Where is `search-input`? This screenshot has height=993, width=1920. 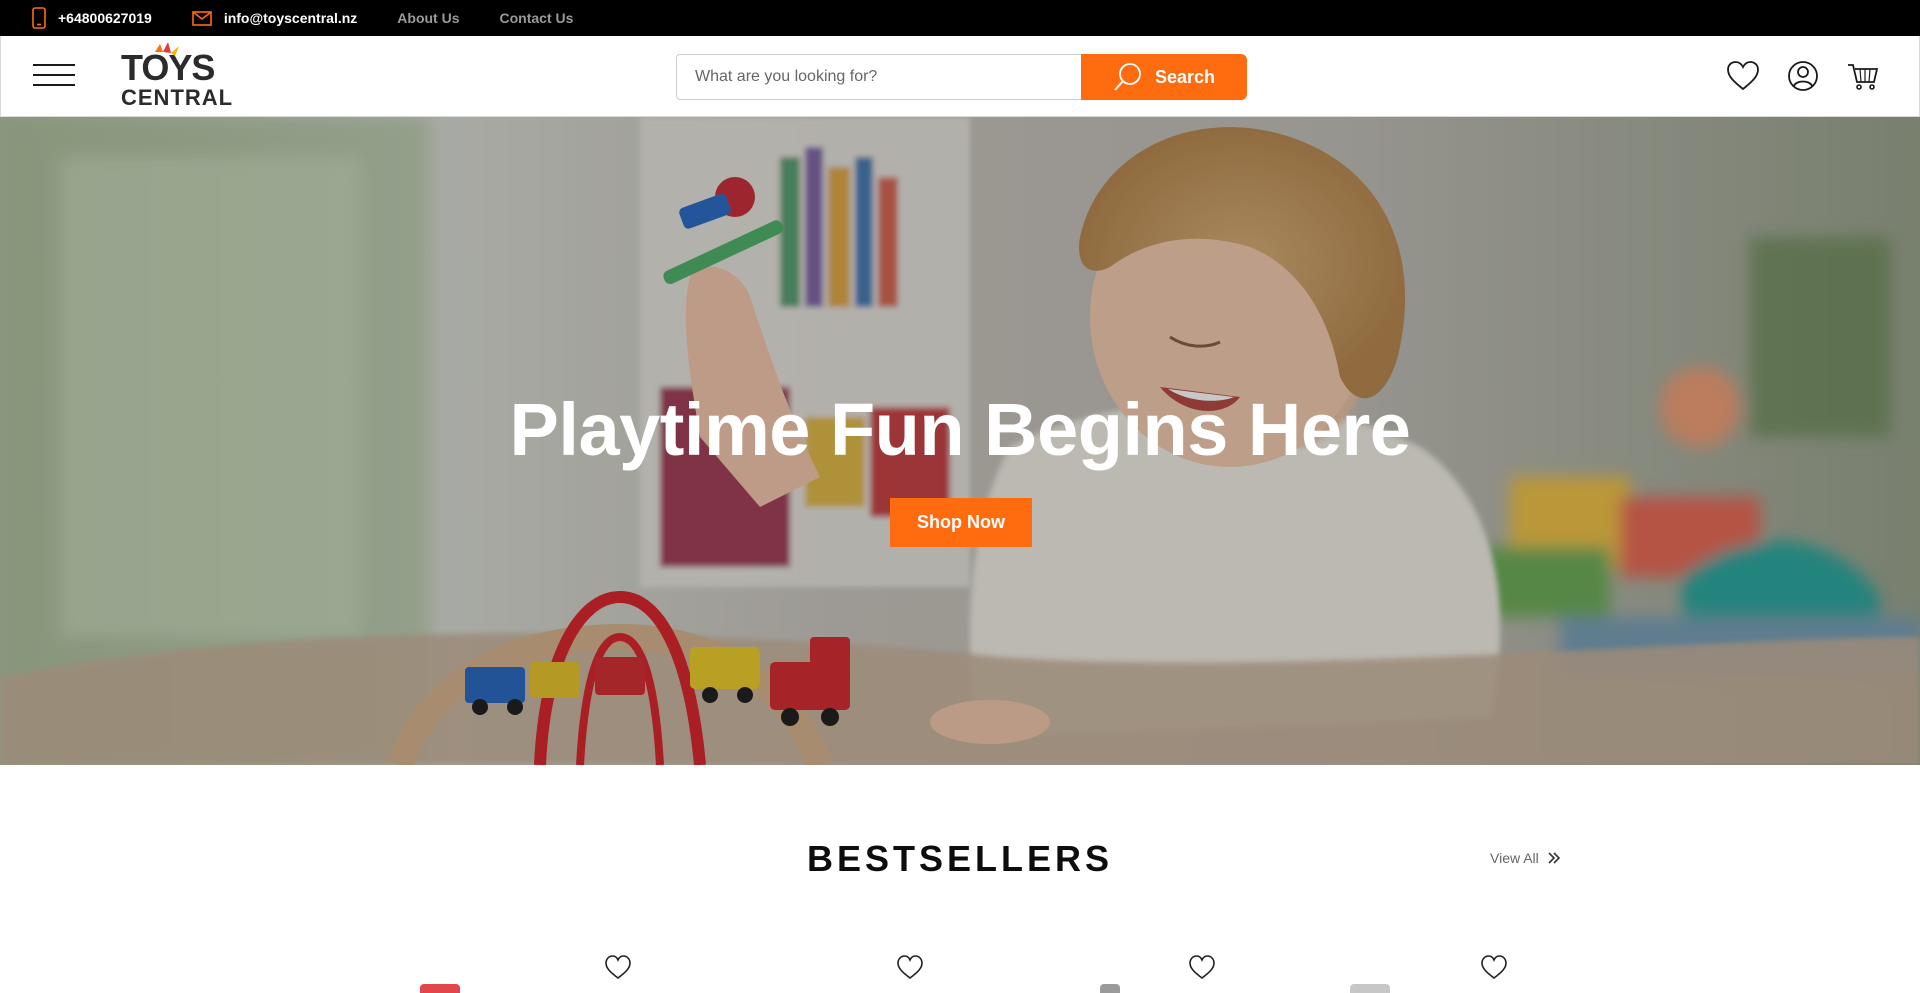
search-input is located at coordinates (878, 77).